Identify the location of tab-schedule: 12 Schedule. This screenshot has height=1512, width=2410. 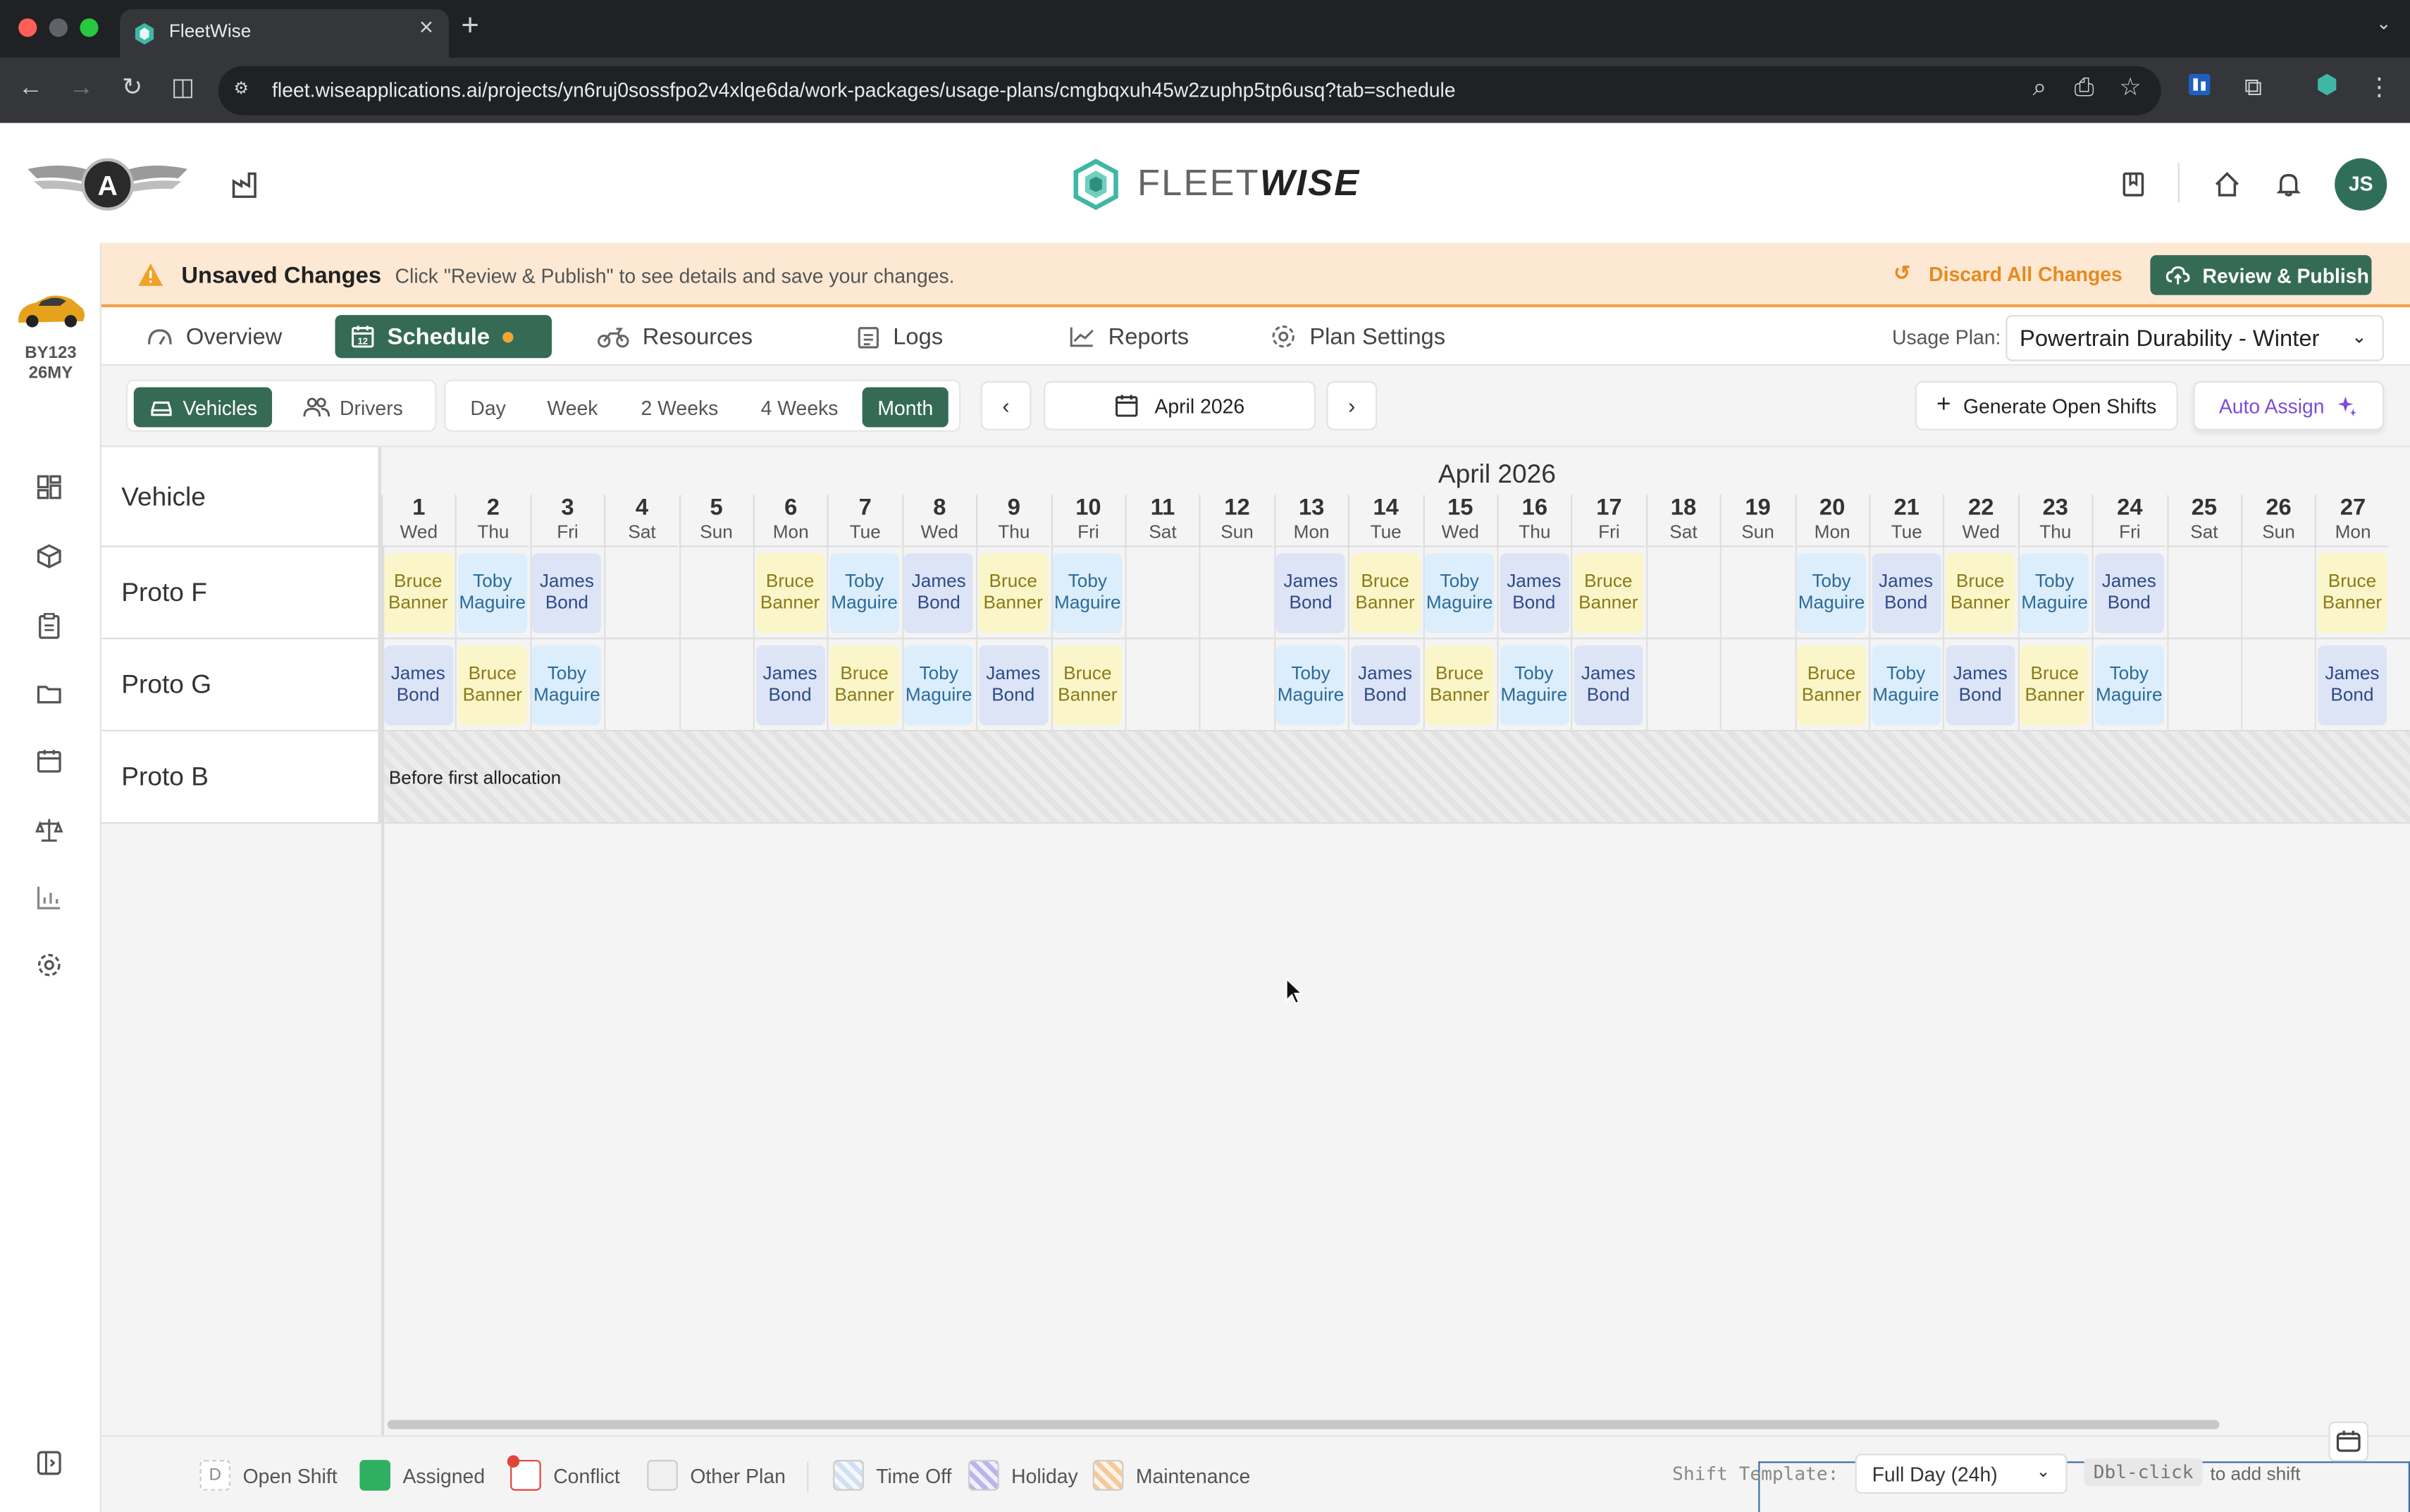
(444, 337).